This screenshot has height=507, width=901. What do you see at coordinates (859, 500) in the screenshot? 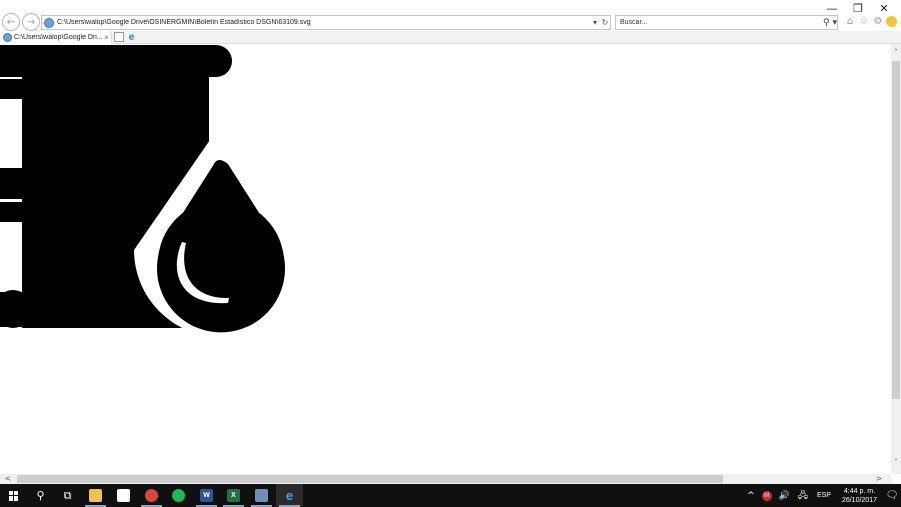
I see `clock-date: 26/10/2017` at bounding box center [859, 500].